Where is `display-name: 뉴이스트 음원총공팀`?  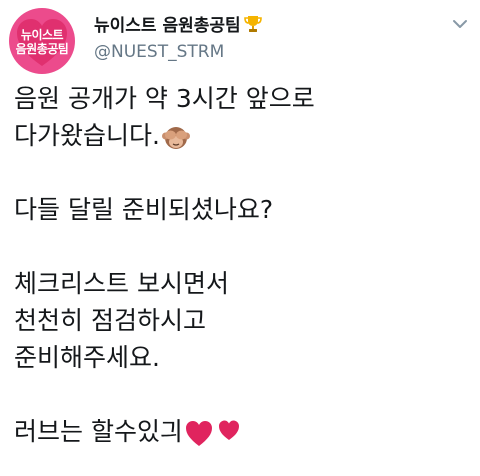
display-name: 뉴이스트 음원총공팀 is located at coordinates (167, 23).